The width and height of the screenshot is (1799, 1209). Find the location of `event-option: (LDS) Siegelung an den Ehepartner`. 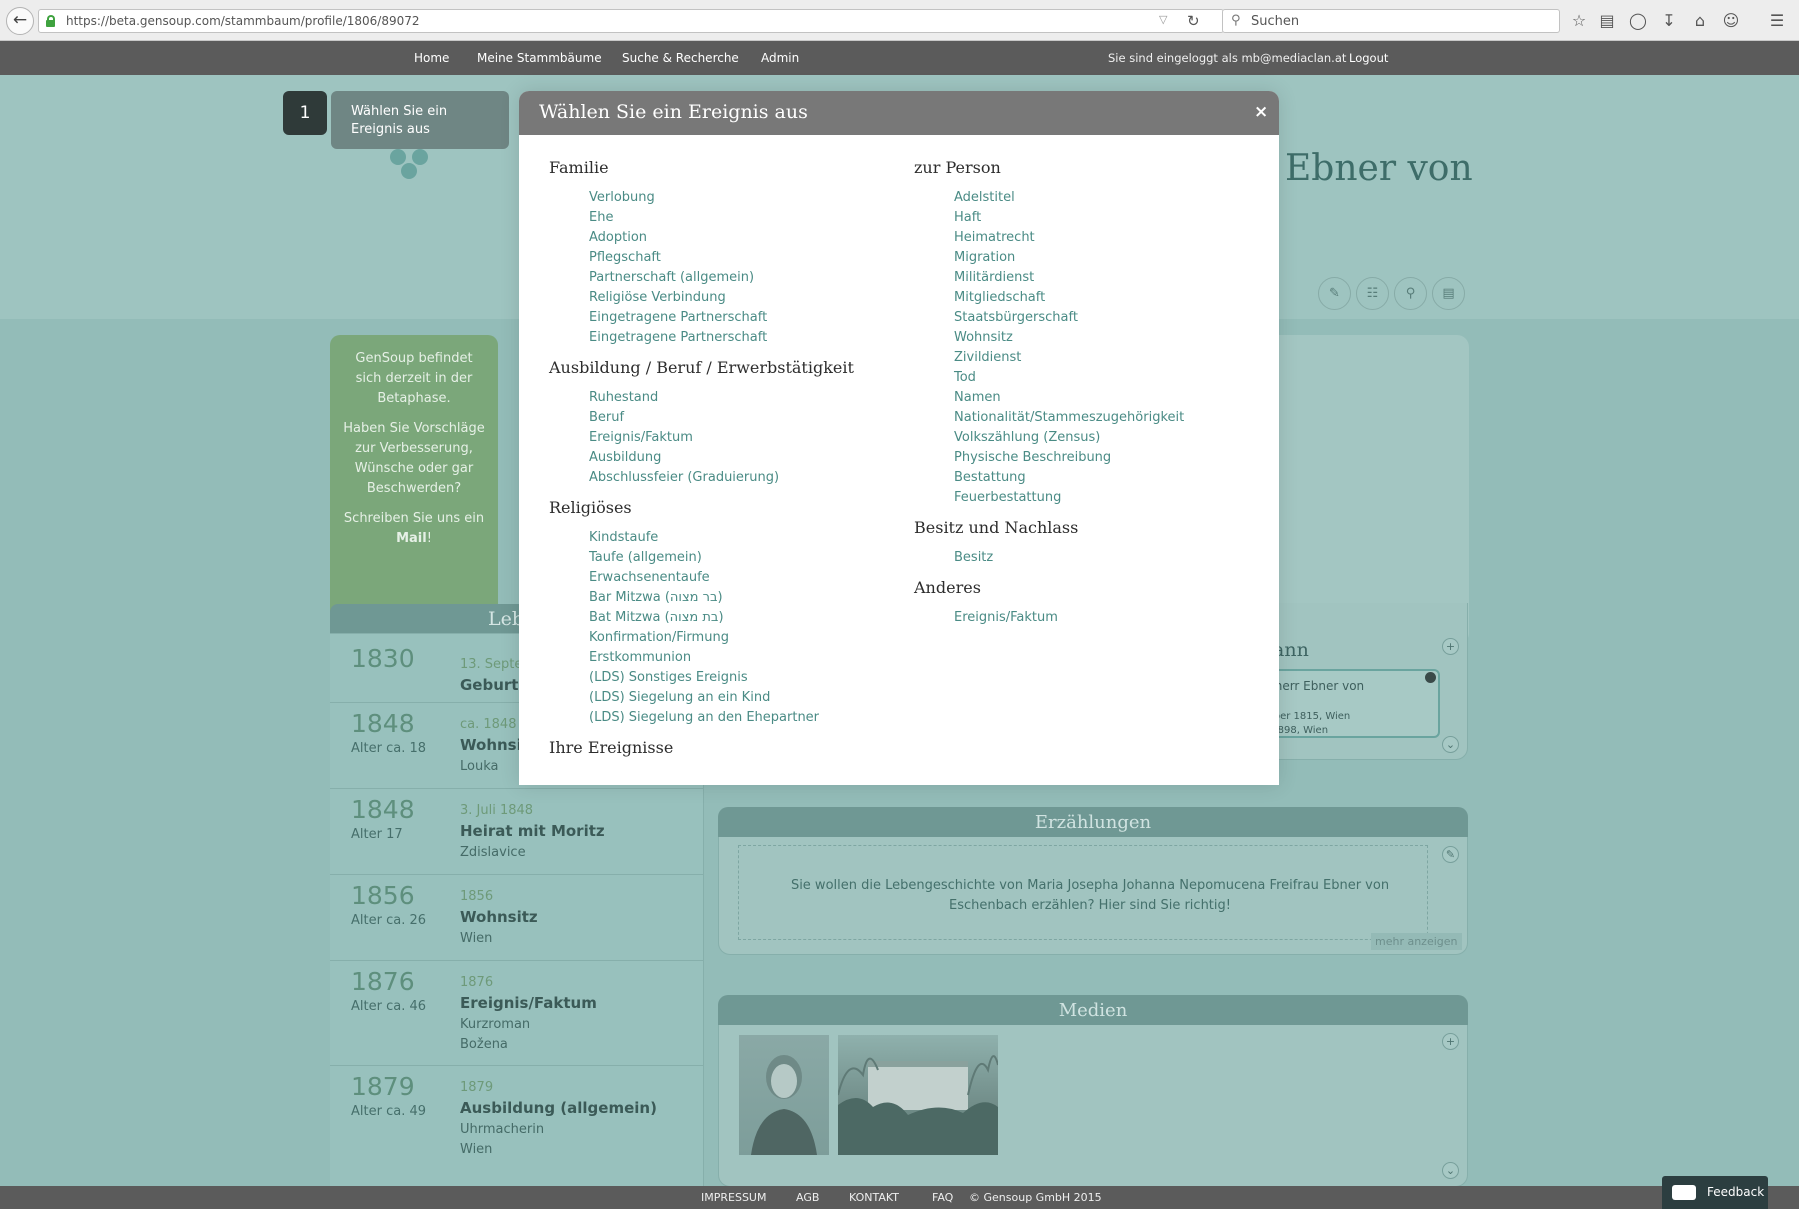

event-option: (LDS) Siegelung an den Ehepartner is located at coordinates (704, 717).